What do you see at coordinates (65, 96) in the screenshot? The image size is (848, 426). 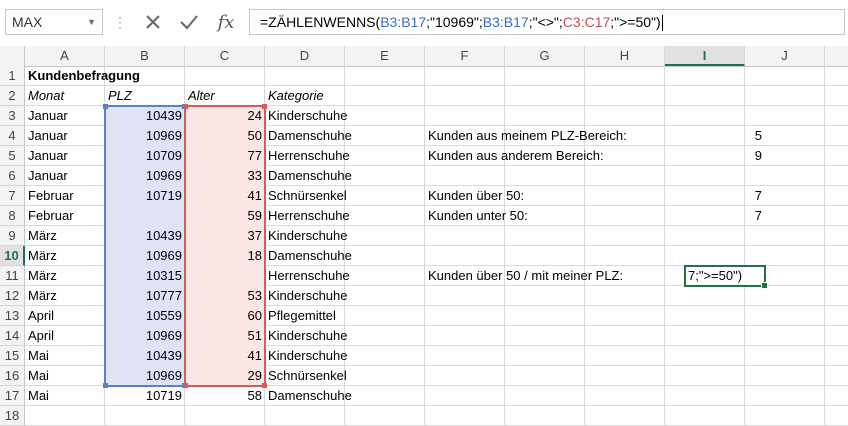 I see `header-monat: Monat` at bounding box center [65, 96].